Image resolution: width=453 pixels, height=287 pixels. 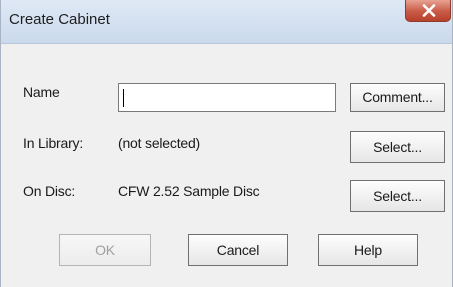 What do you see at coordinates (123, 98) in the screenshot?
I see `text-caret` at bounding box center [123, 98].